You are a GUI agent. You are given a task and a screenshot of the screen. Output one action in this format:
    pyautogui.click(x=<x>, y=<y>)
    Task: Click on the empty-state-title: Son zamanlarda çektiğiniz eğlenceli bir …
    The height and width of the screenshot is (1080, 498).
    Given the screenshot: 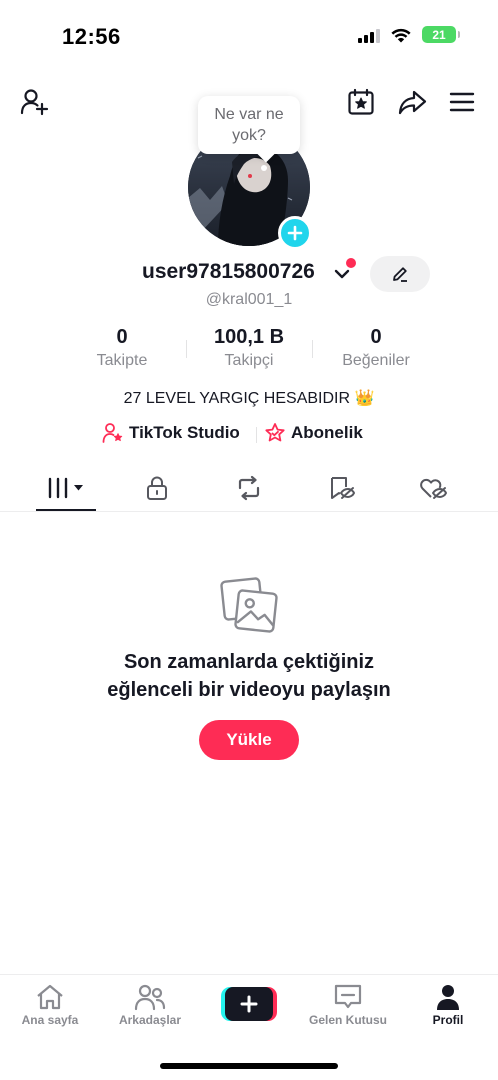 What is the action you would take?
    pyautogui.click(x=249, y=676)
    